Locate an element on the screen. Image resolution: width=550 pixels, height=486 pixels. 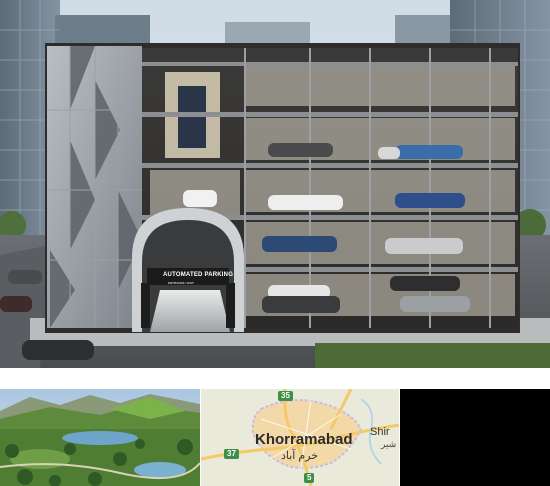
map-neighbor-label: Shir is located at coordinates (380, 432).